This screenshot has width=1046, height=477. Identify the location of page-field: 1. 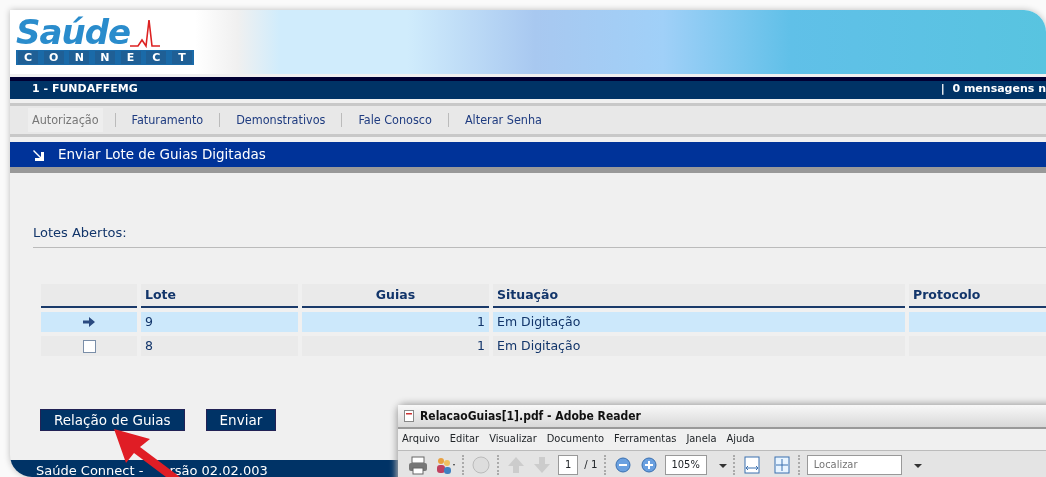
(568, 464).